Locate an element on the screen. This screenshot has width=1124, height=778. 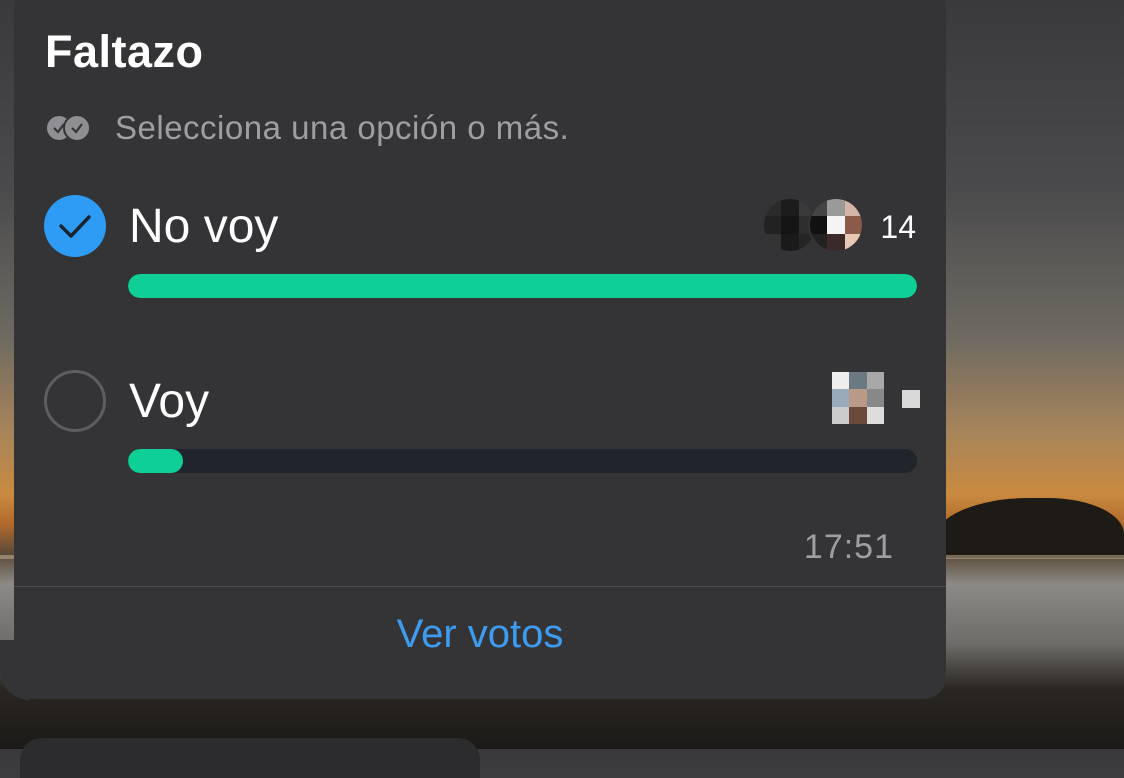
option-radio-unchecked is located at coordinates (75, 401).